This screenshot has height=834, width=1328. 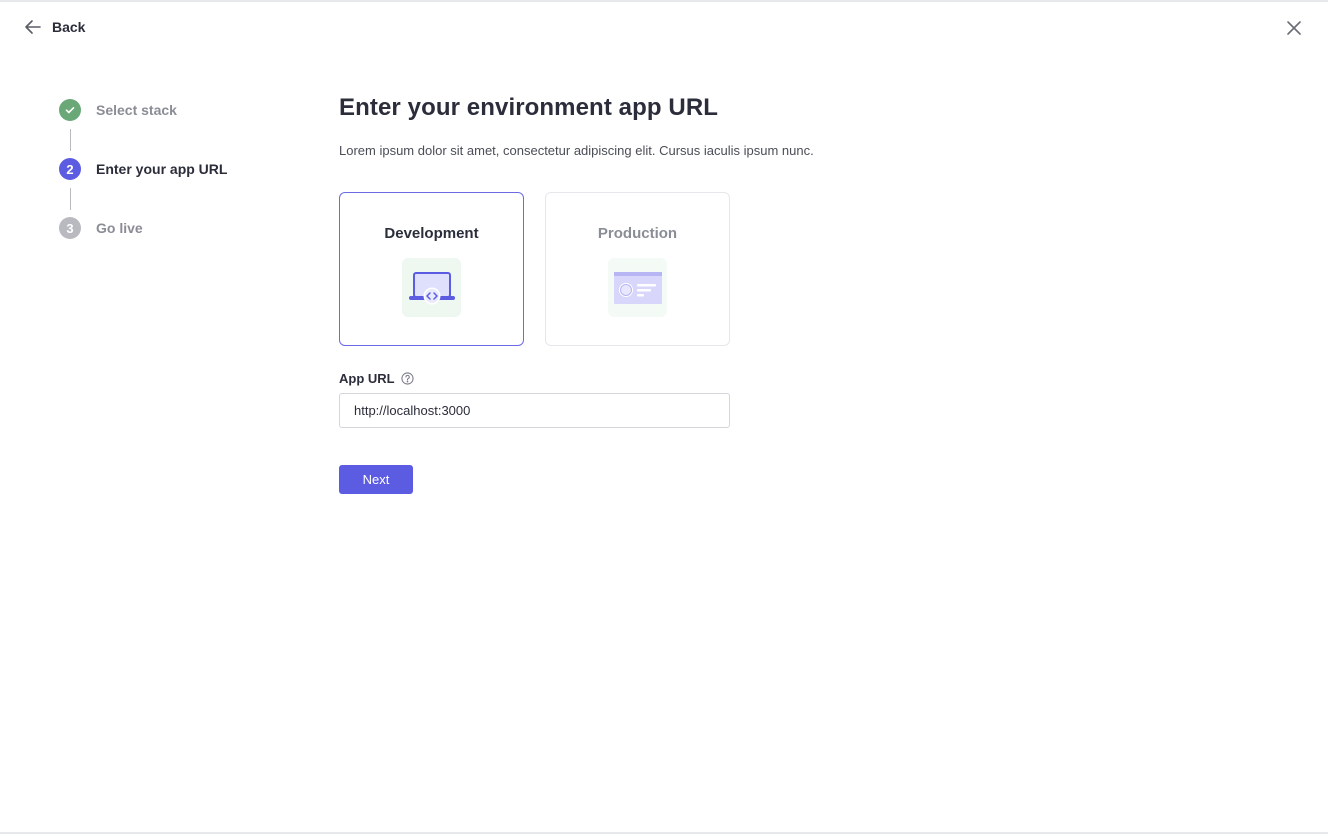 What do you see at coordinates (136, 110) in the screenshot?
I see `step-label: Select stack` at bounding box center [136, 110].